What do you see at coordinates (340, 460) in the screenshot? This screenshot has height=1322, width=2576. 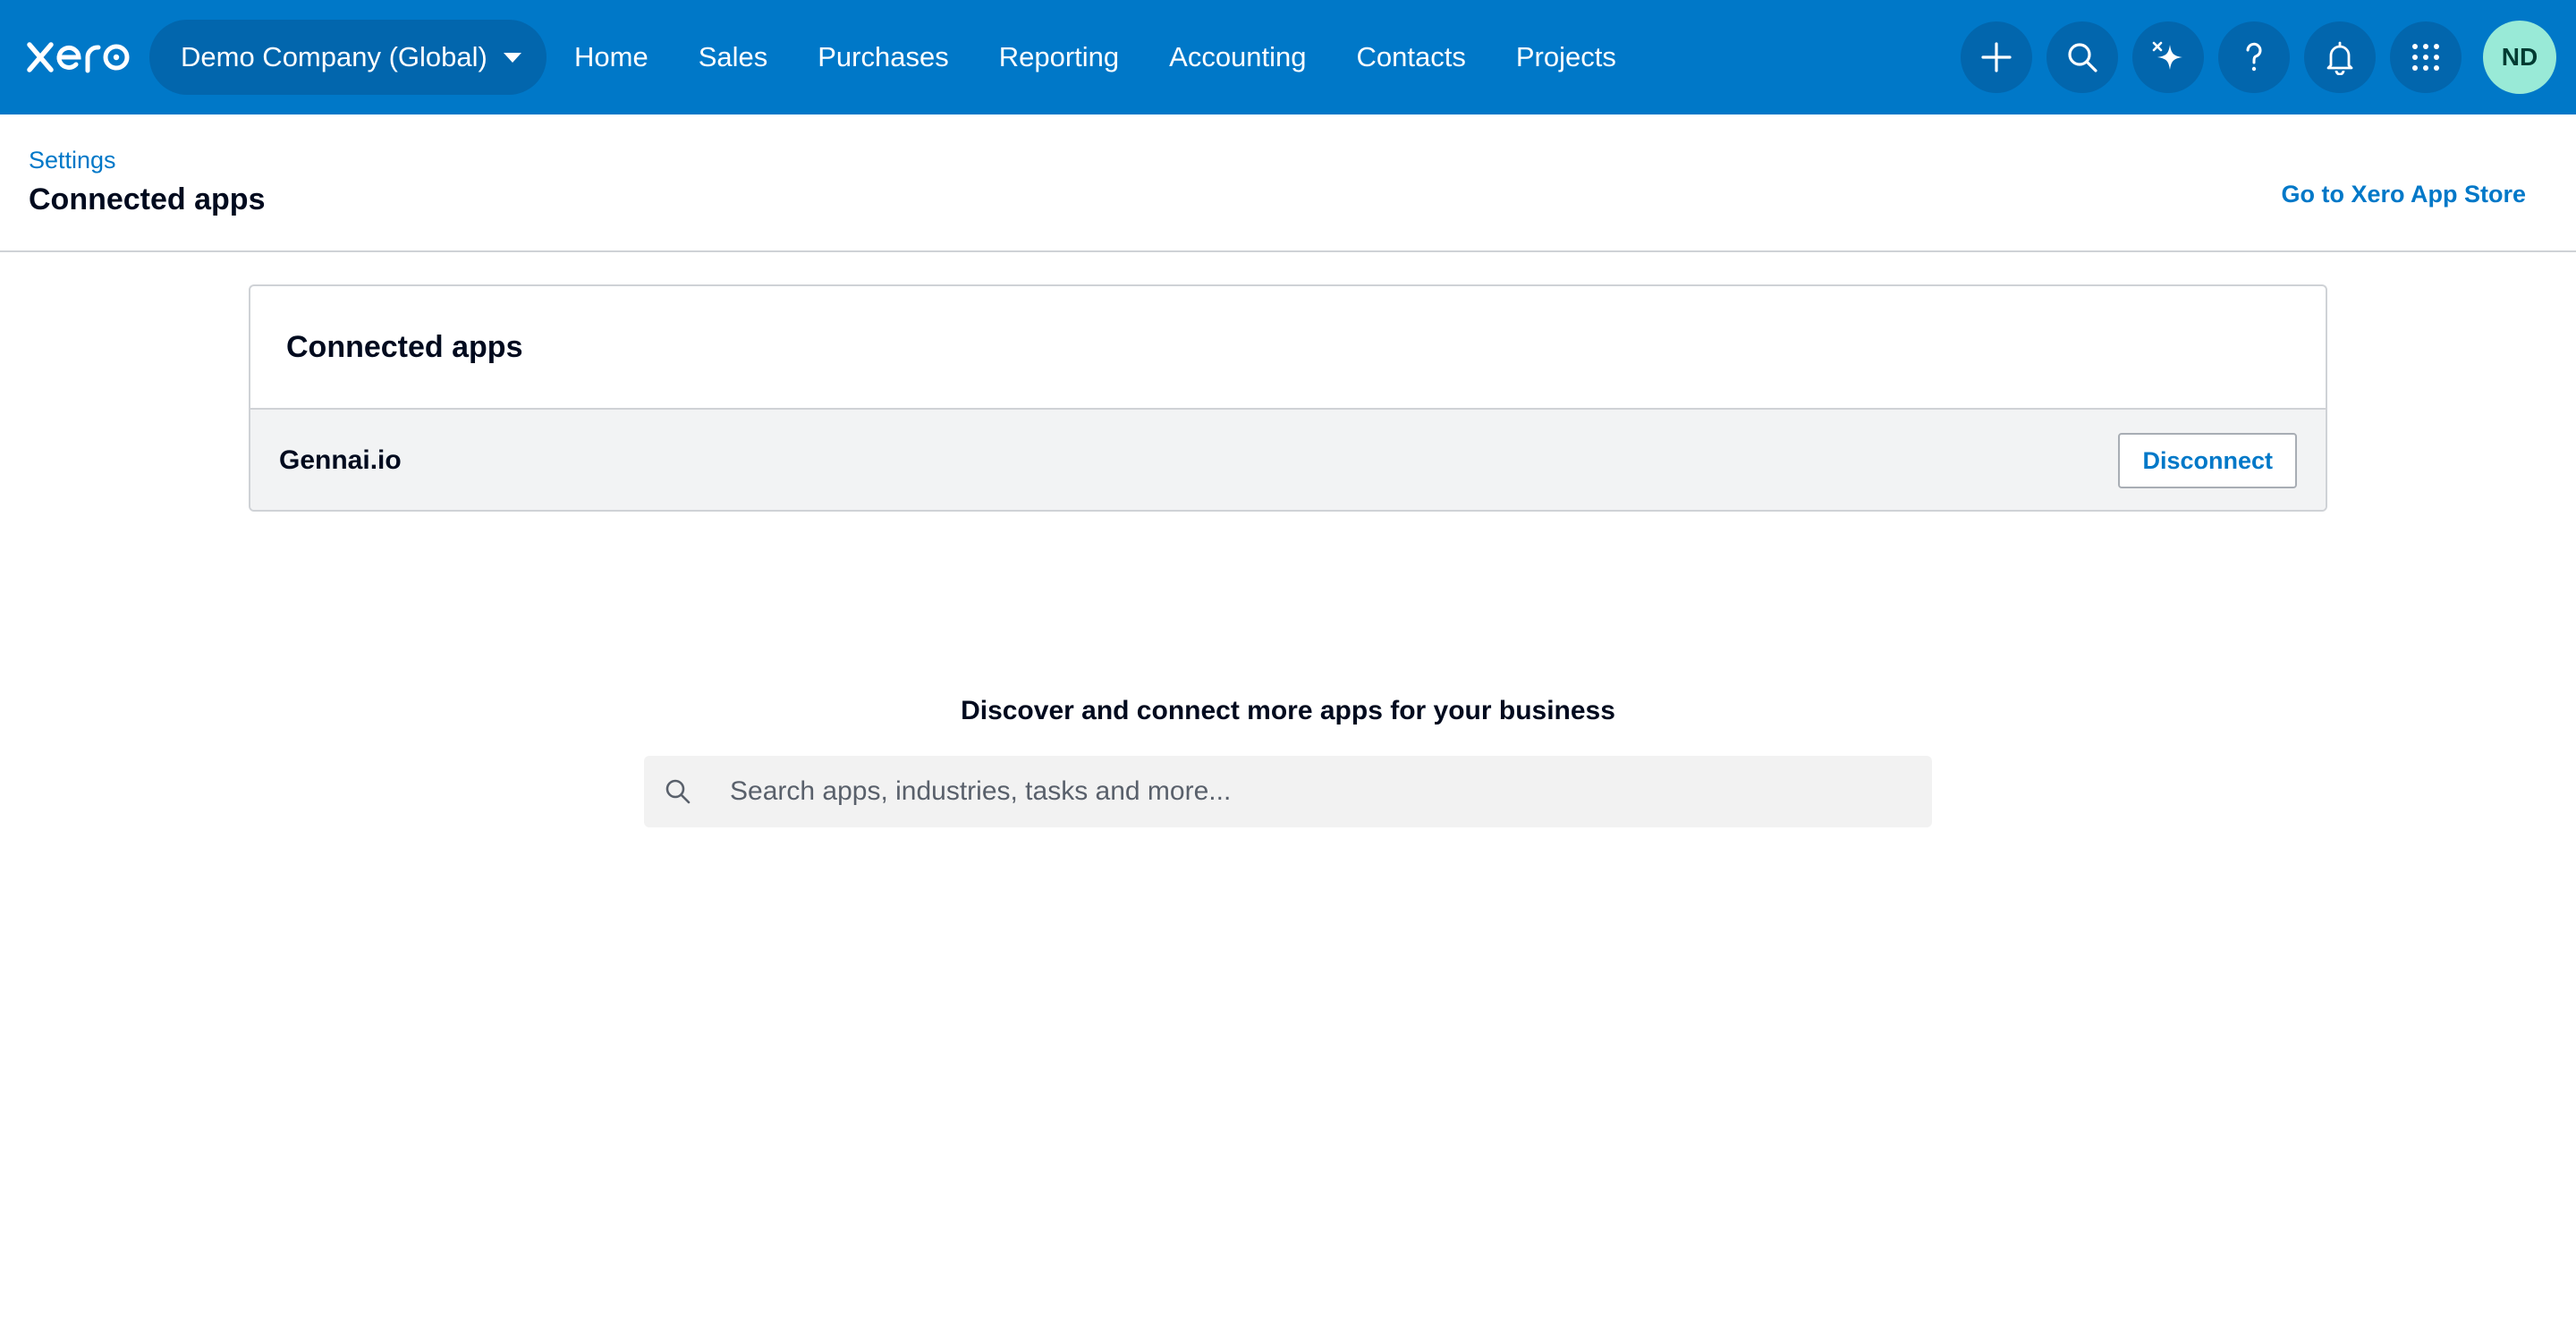 I see `app-name: Gennai.io` at bounding box center [340, 460].